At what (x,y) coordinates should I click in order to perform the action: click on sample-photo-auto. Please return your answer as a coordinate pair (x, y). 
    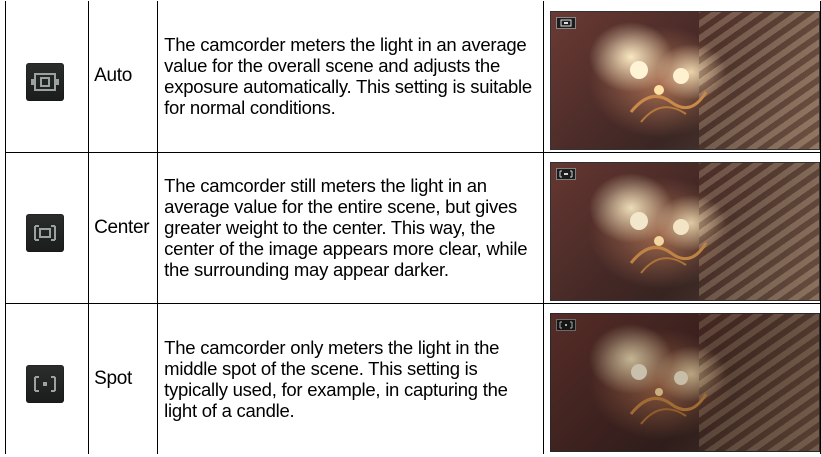
    Looking at the image, I should click on (684, 80).